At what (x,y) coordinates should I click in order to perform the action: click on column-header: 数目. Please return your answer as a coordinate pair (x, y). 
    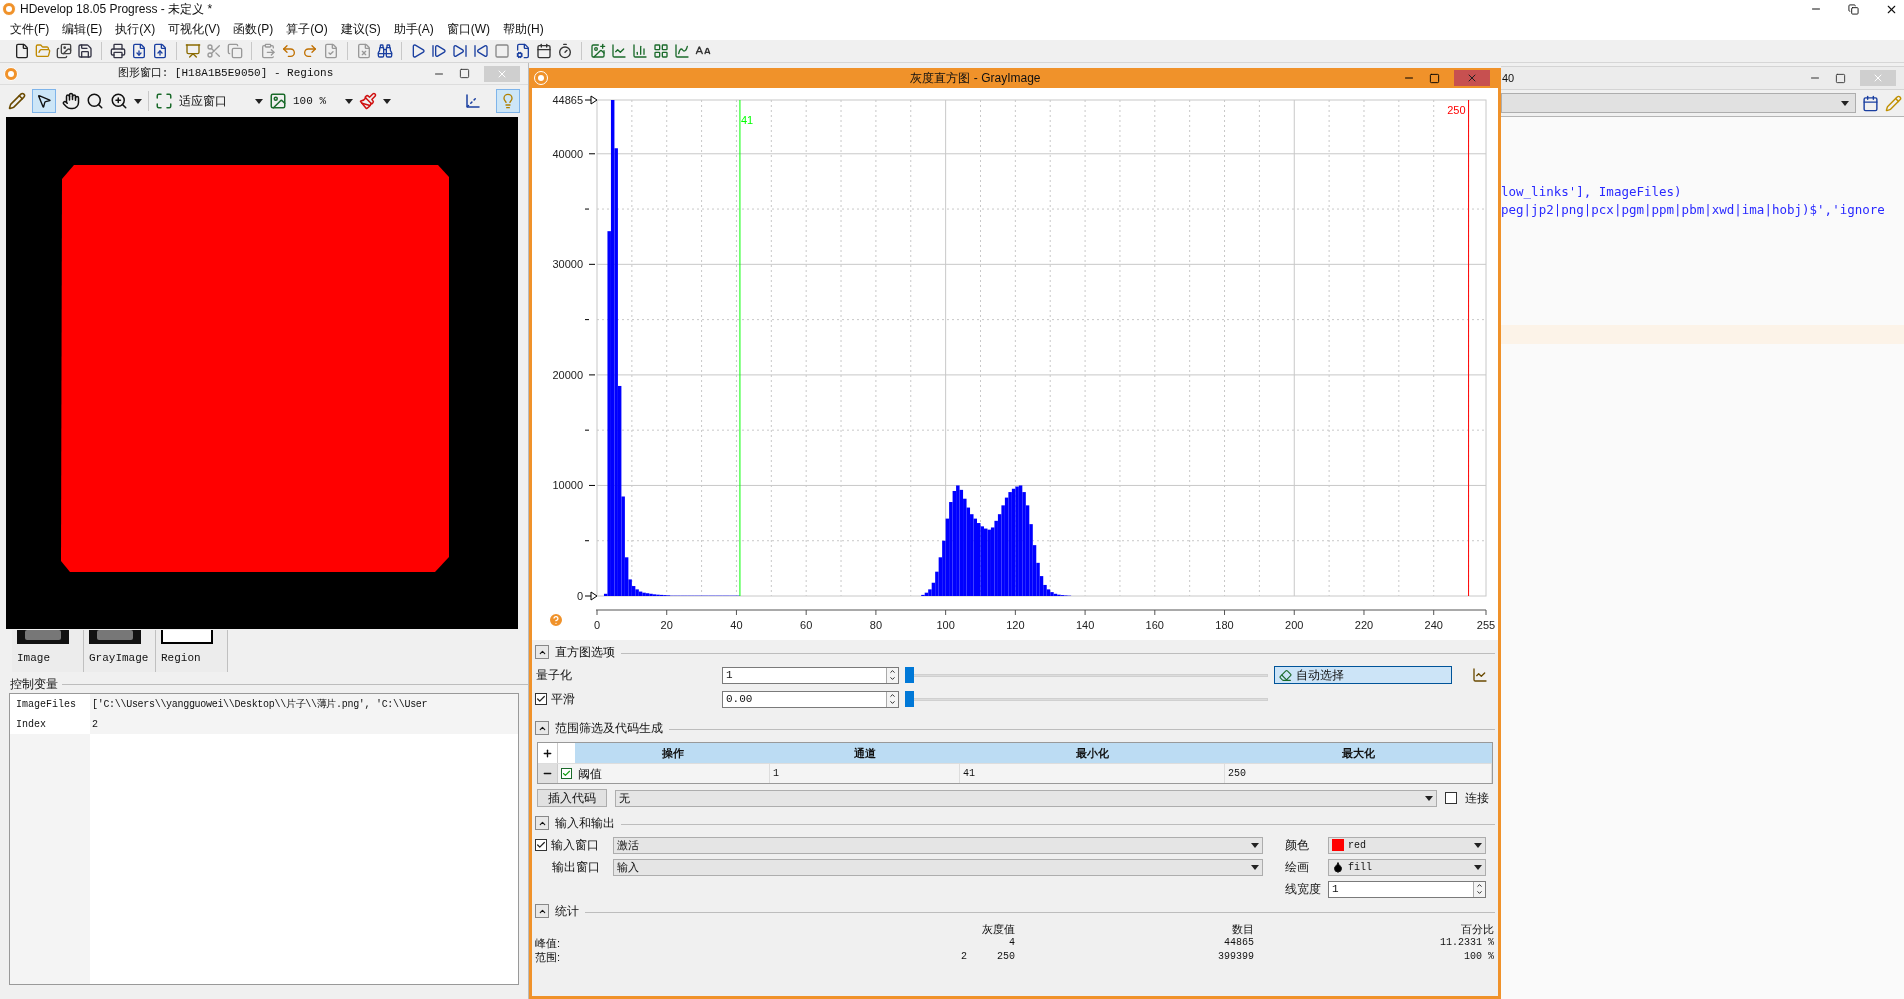
    Looking at the image, I should click on (1242, 929).